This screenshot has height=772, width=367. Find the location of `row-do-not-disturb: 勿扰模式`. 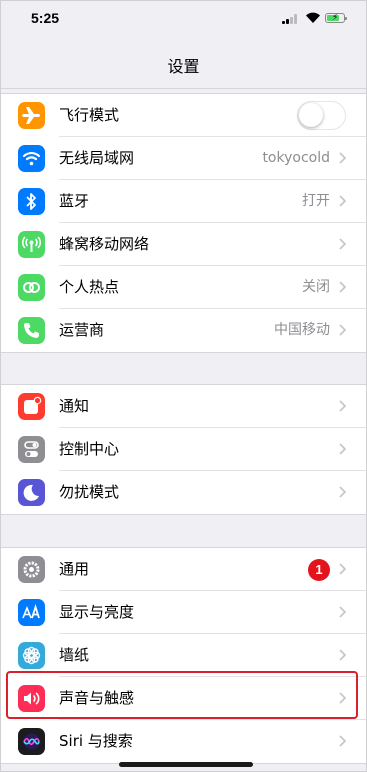

row-do-not-disturb: 勿扰模式 is located at coordinates (183, 492).